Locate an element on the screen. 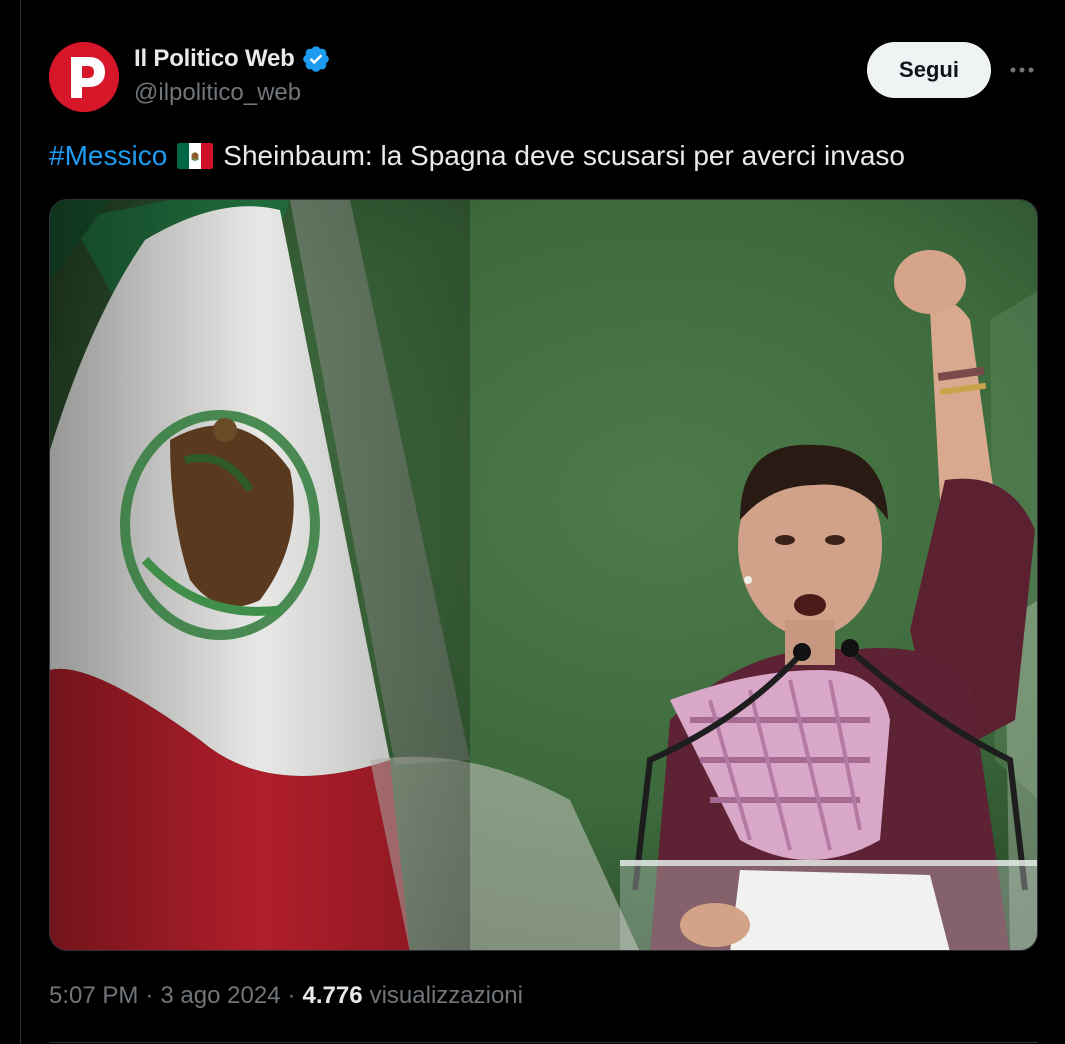 The image size is (1065, 1044). verified-badge-icon is located at coordinates (316, 59).